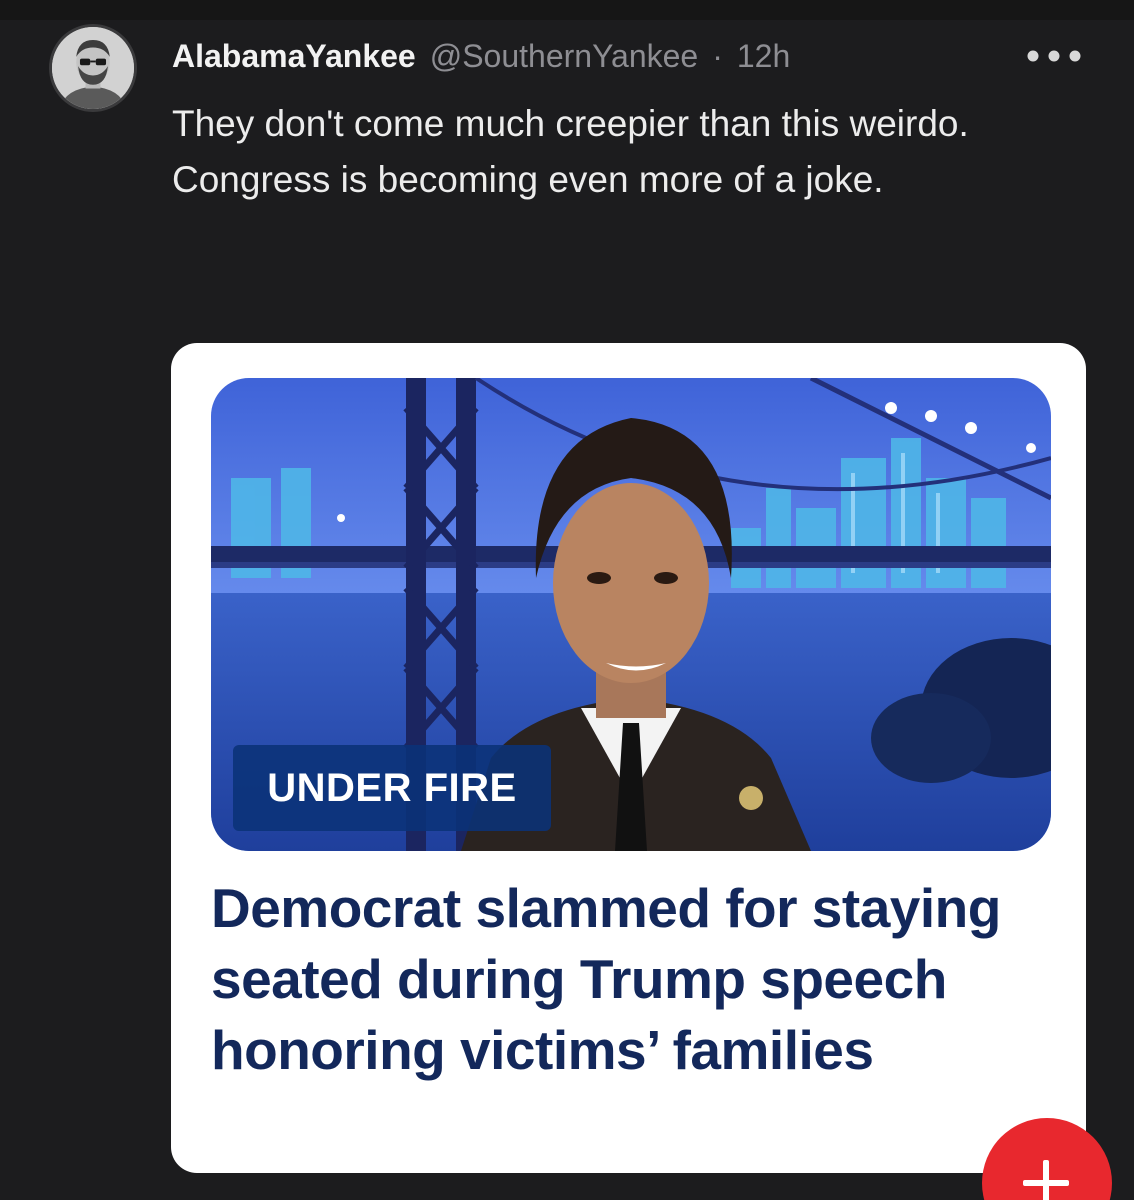 The image size is (1134, 1200). I want to click on avatar, so click(93, 68).